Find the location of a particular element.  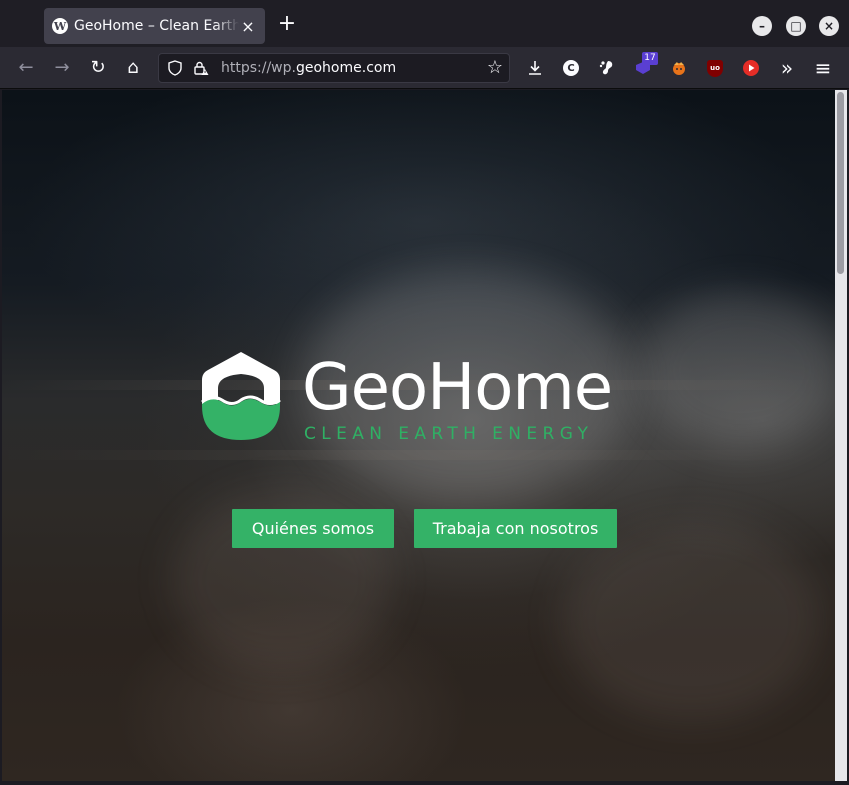

tab-title: GeoHome – Clean Earth Energy is located at coordinates (156, 26).